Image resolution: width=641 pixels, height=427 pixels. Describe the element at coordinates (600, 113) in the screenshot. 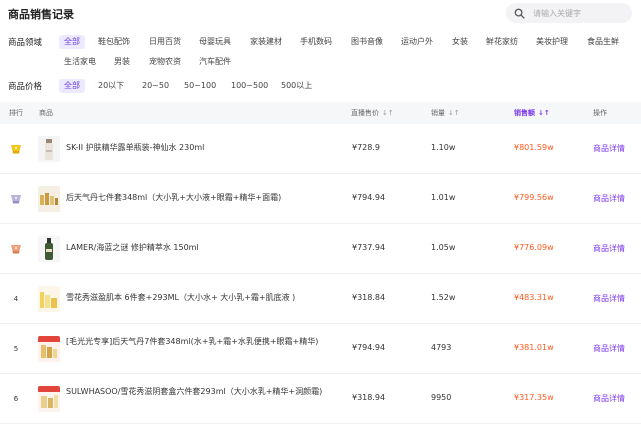

I see `header-action: 操作` at that location.